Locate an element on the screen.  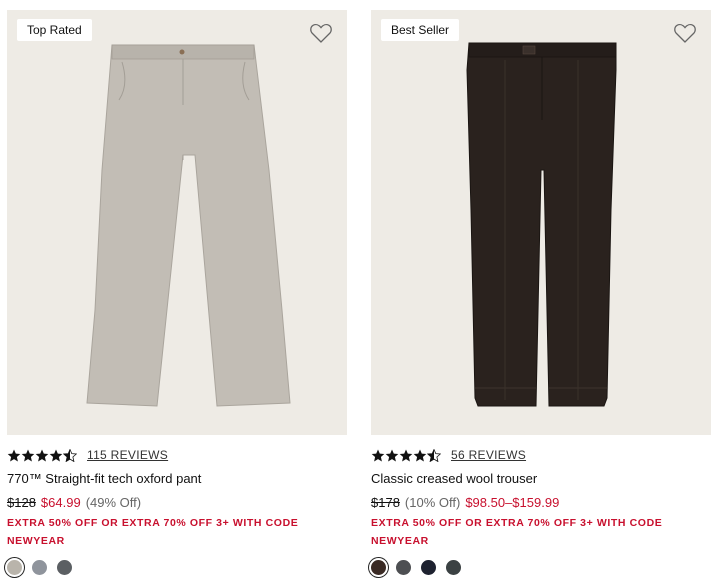
product-title: Classic creased wool trouser is located at coordinates (454, 478).